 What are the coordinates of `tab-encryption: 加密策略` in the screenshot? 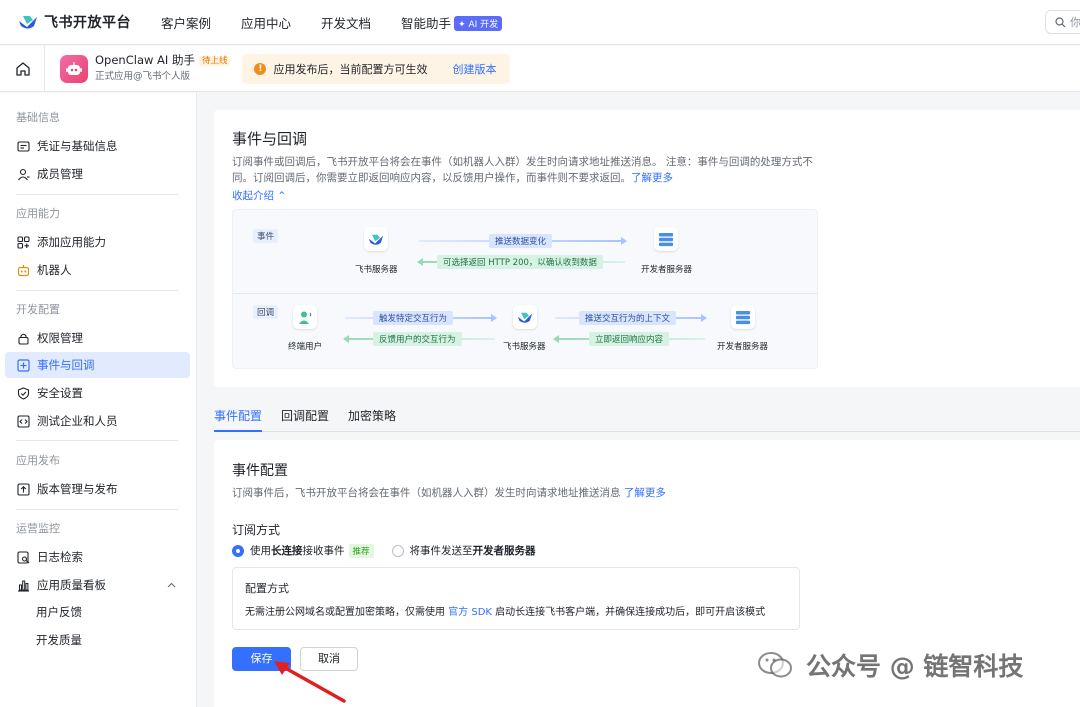 It's located at (372, 419).